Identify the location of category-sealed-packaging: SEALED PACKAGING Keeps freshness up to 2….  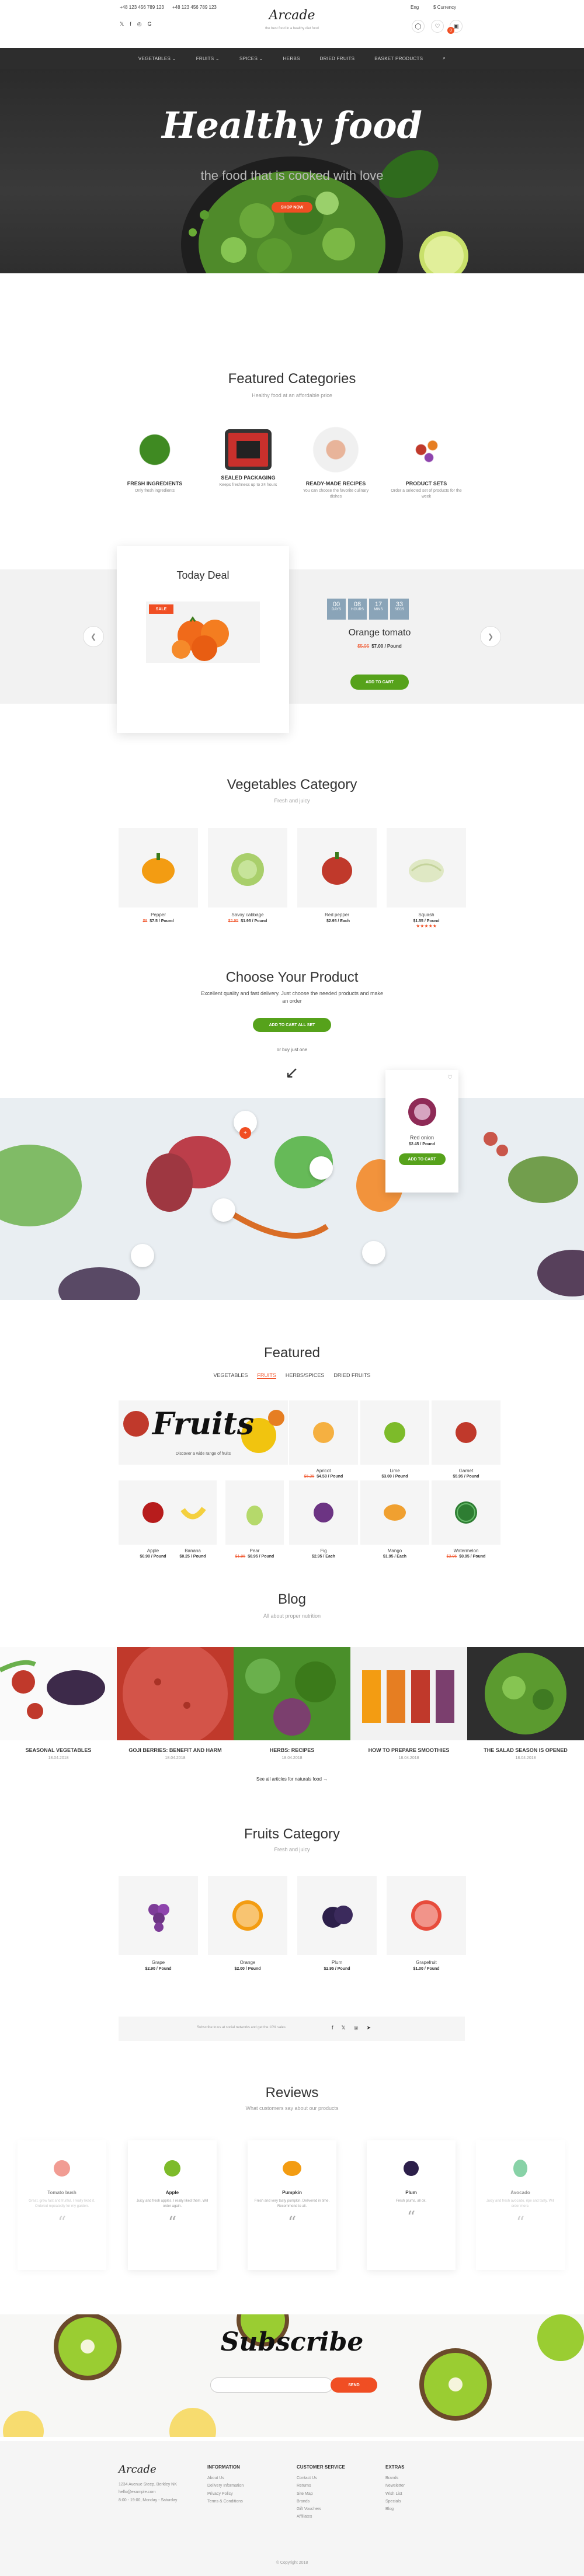
(248, 456).